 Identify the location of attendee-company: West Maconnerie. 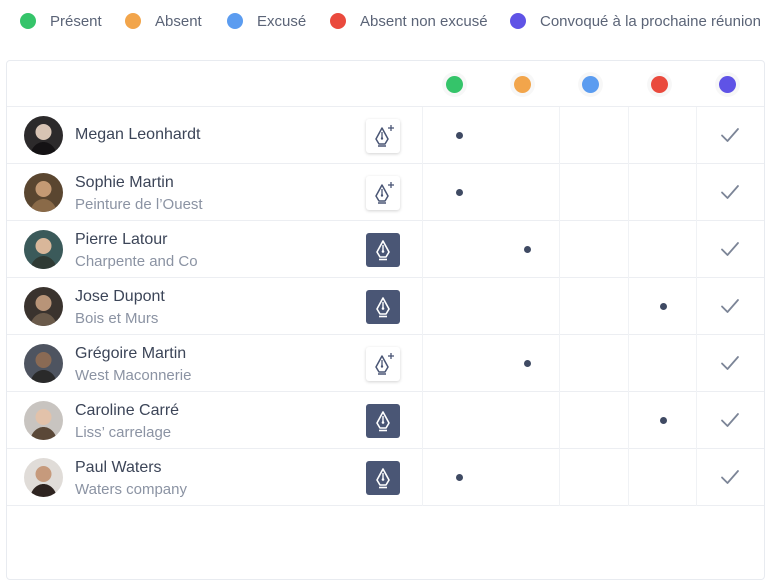
(133, 375).